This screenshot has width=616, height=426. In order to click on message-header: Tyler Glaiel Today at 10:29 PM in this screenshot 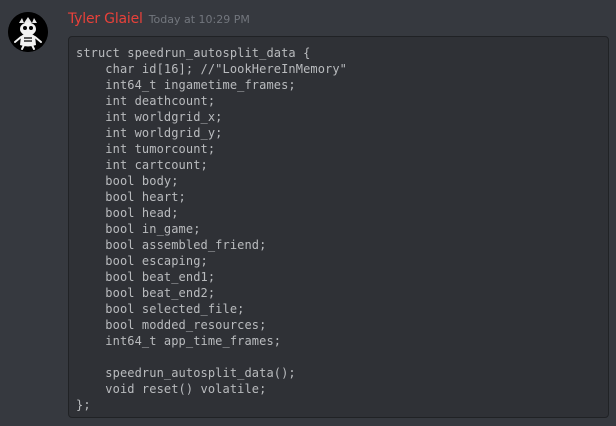, I will do `click(159, 21)`.